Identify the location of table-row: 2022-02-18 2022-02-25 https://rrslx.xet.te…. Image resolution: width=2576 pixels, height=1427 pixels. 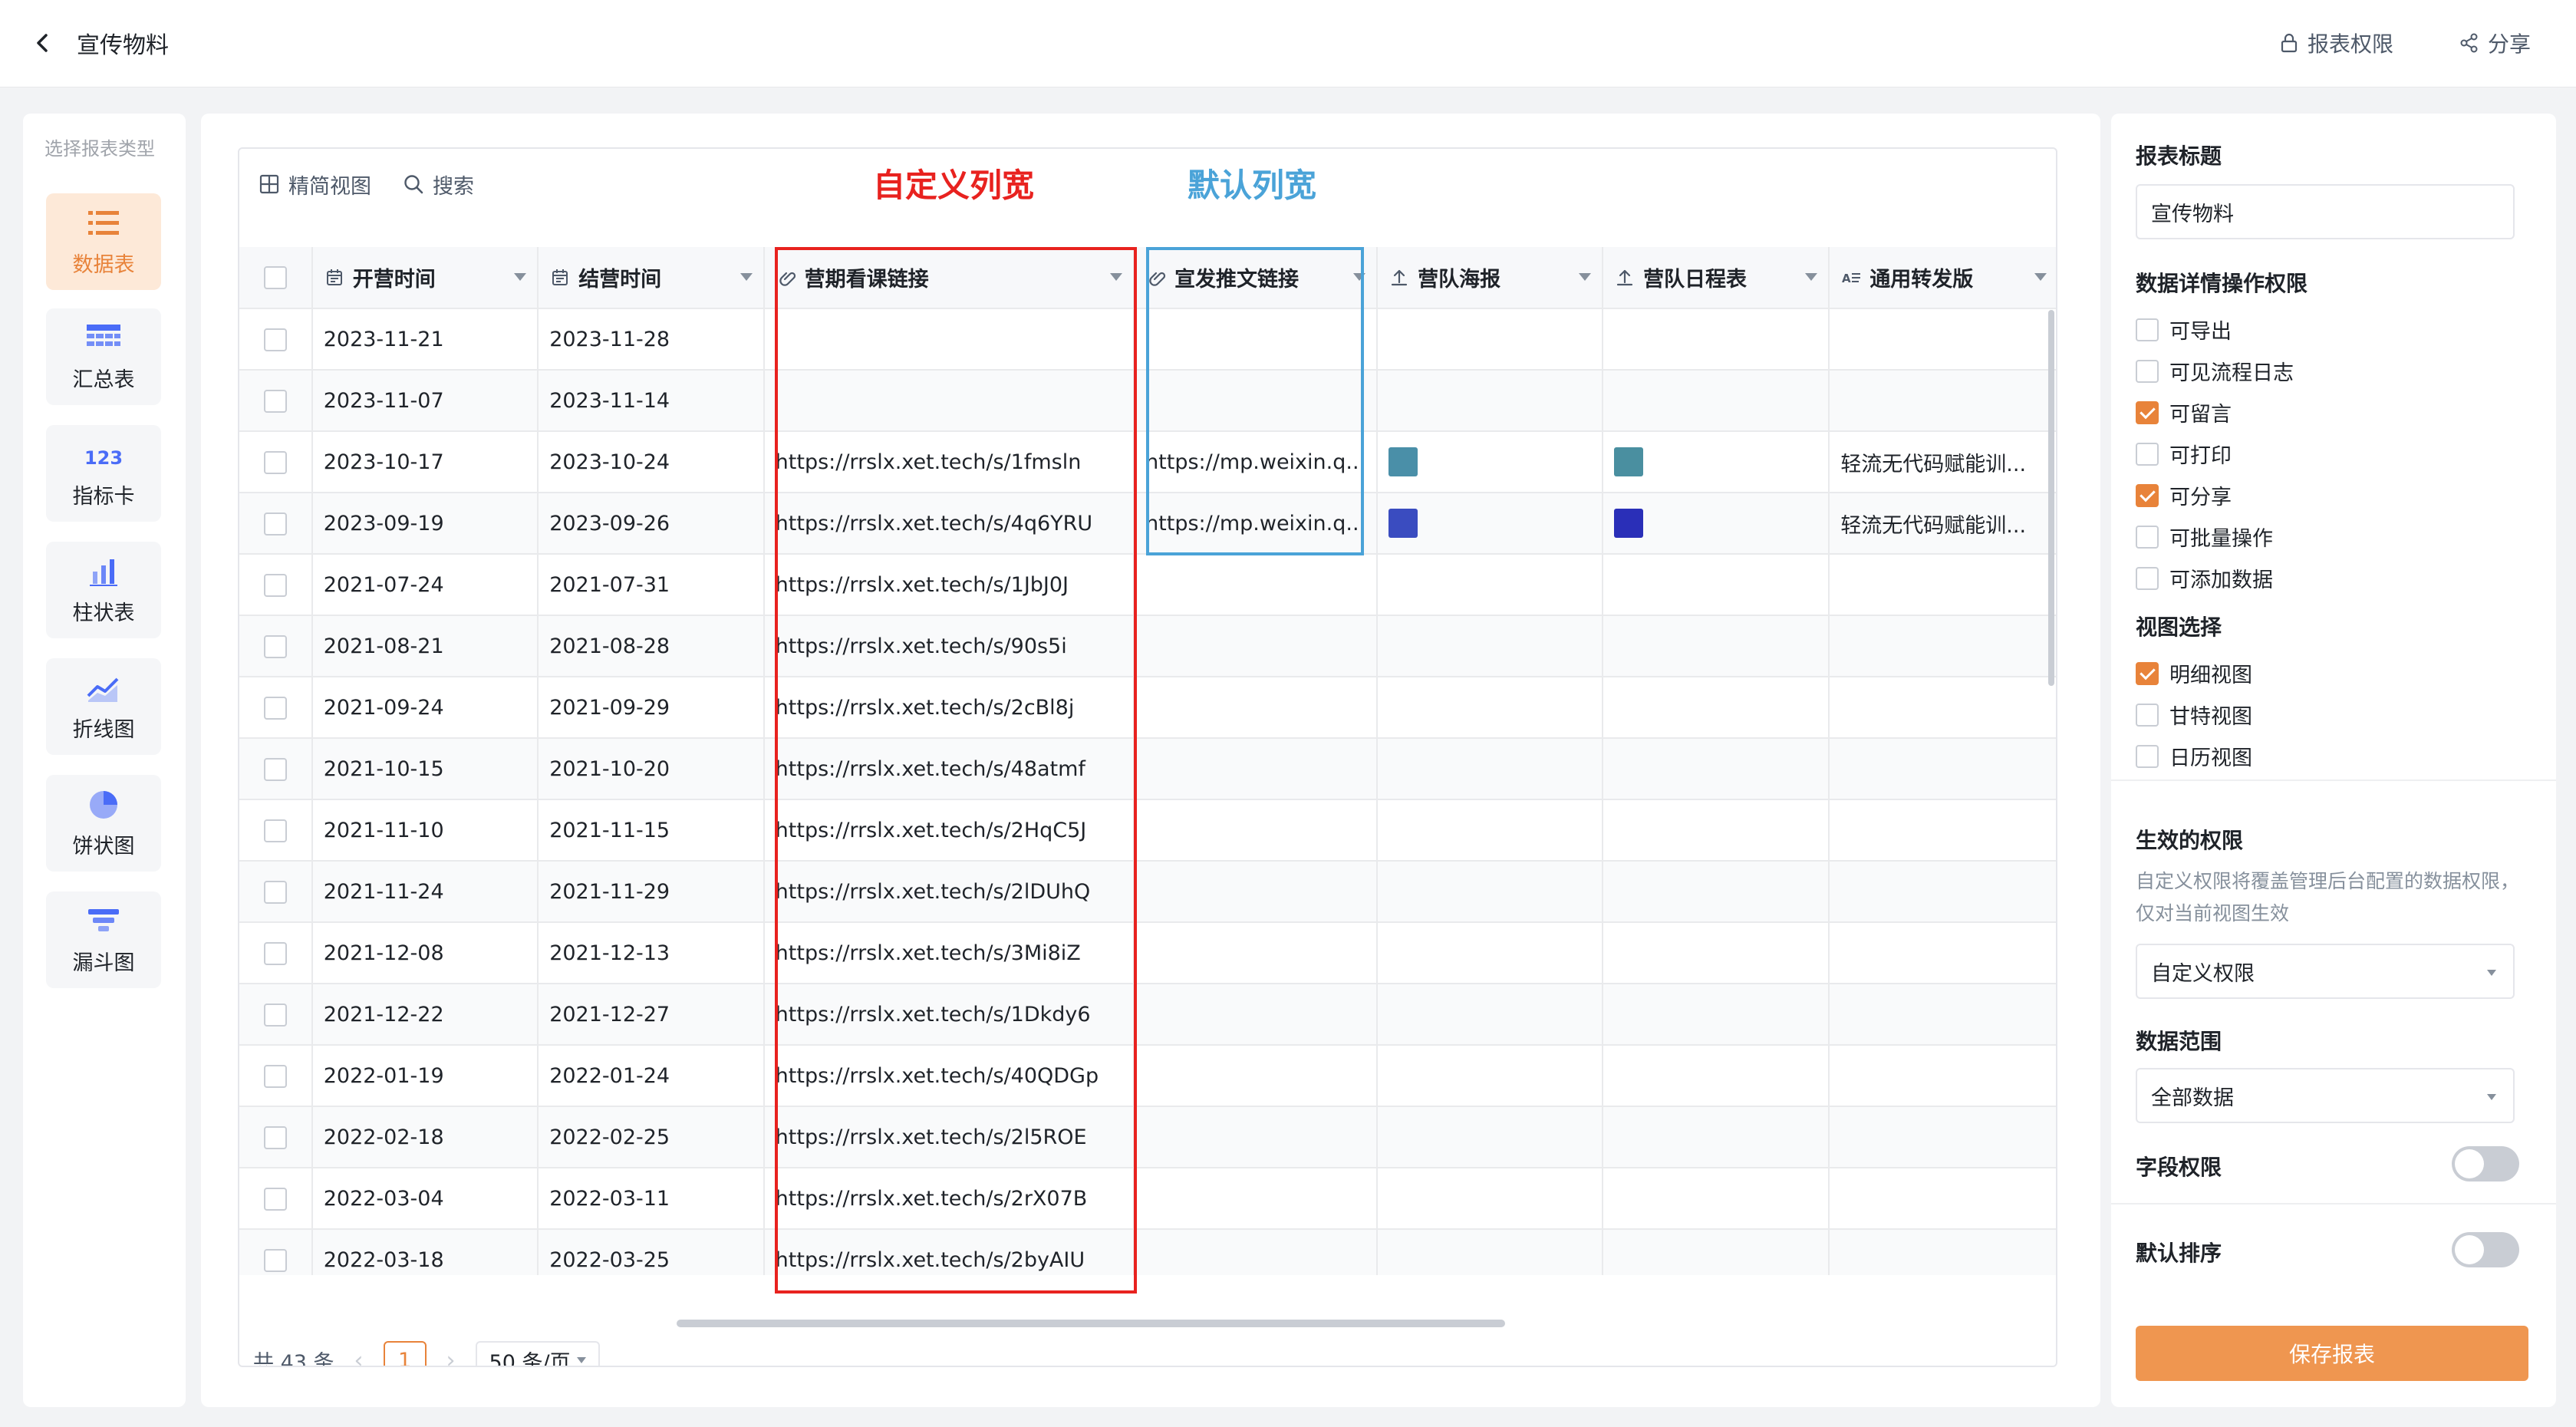
(1147, 1137).